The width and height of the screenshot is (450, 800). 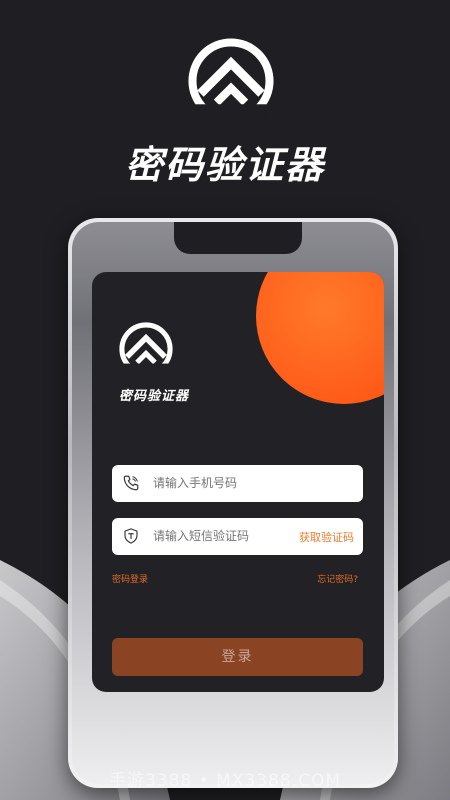 I want to click on code-input-box: 获取验证码, so click(x=237, y=536).